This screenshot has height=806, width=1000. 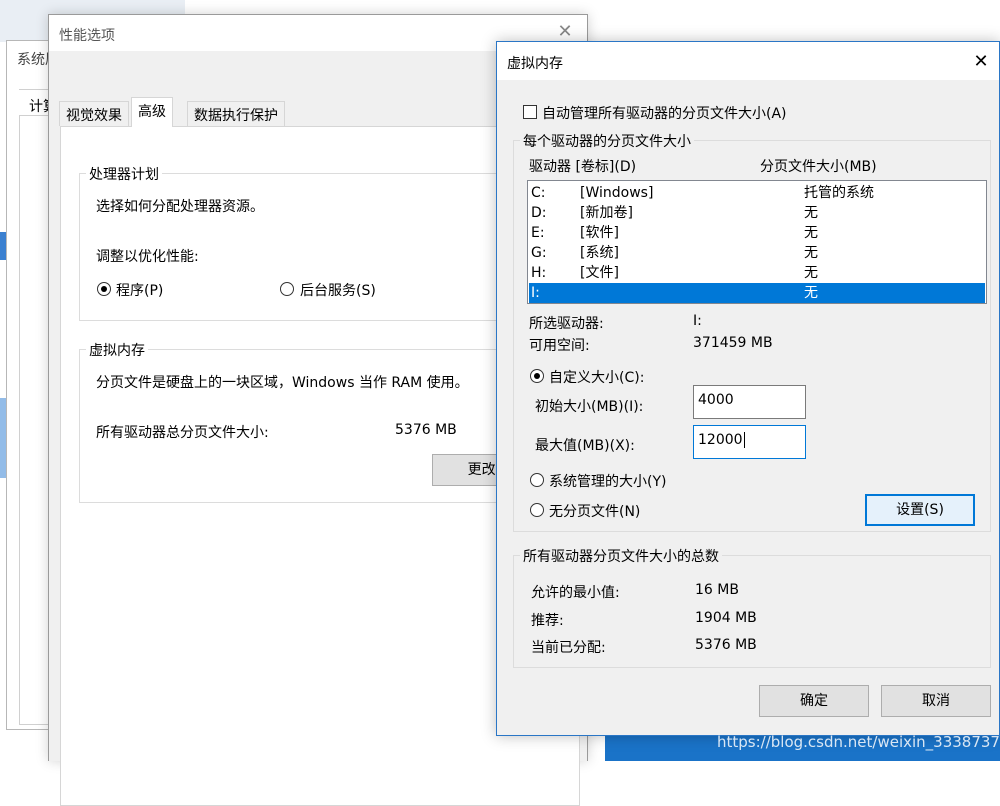 What do you see at coordinates (720, 440) in the screenshot?
I see `max-size-value: 12000` at bounding box center [720, 440].